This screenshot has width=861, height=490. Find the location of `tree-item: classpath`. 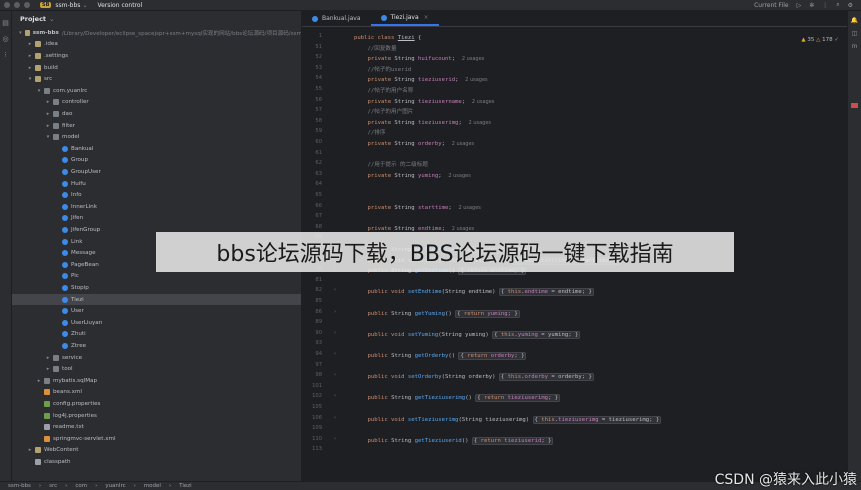

tree-item: classpath is located at coordinates (156, 462).